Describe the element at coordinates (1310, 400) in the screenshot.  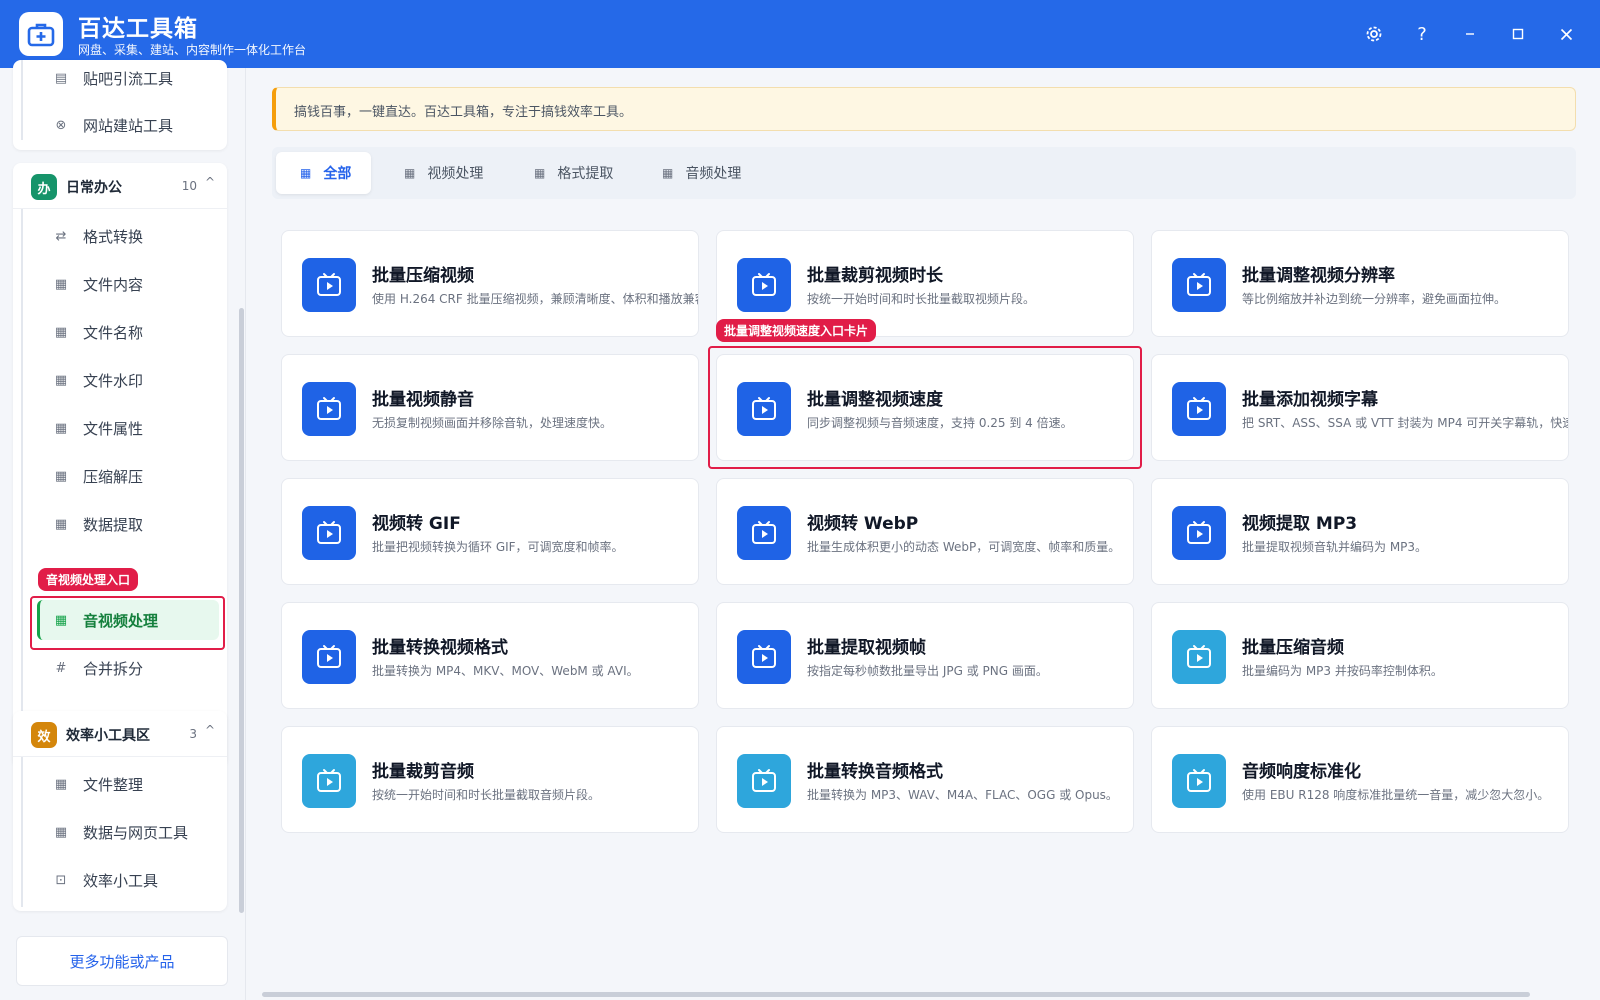
I see `tool-card-title: 批量添加视频字幕` at that location.